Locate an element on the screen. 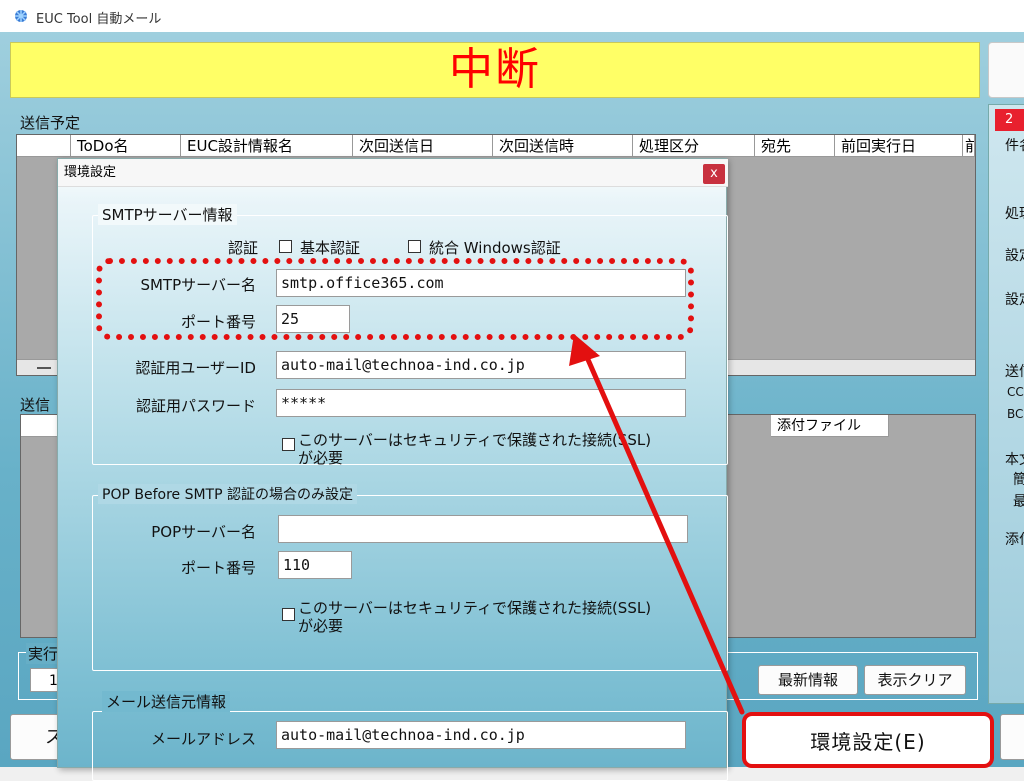 The width and height of the screenshot is (1024, 781). pop-server-label: POPサーバー名 is located at coordinates (203, 532).